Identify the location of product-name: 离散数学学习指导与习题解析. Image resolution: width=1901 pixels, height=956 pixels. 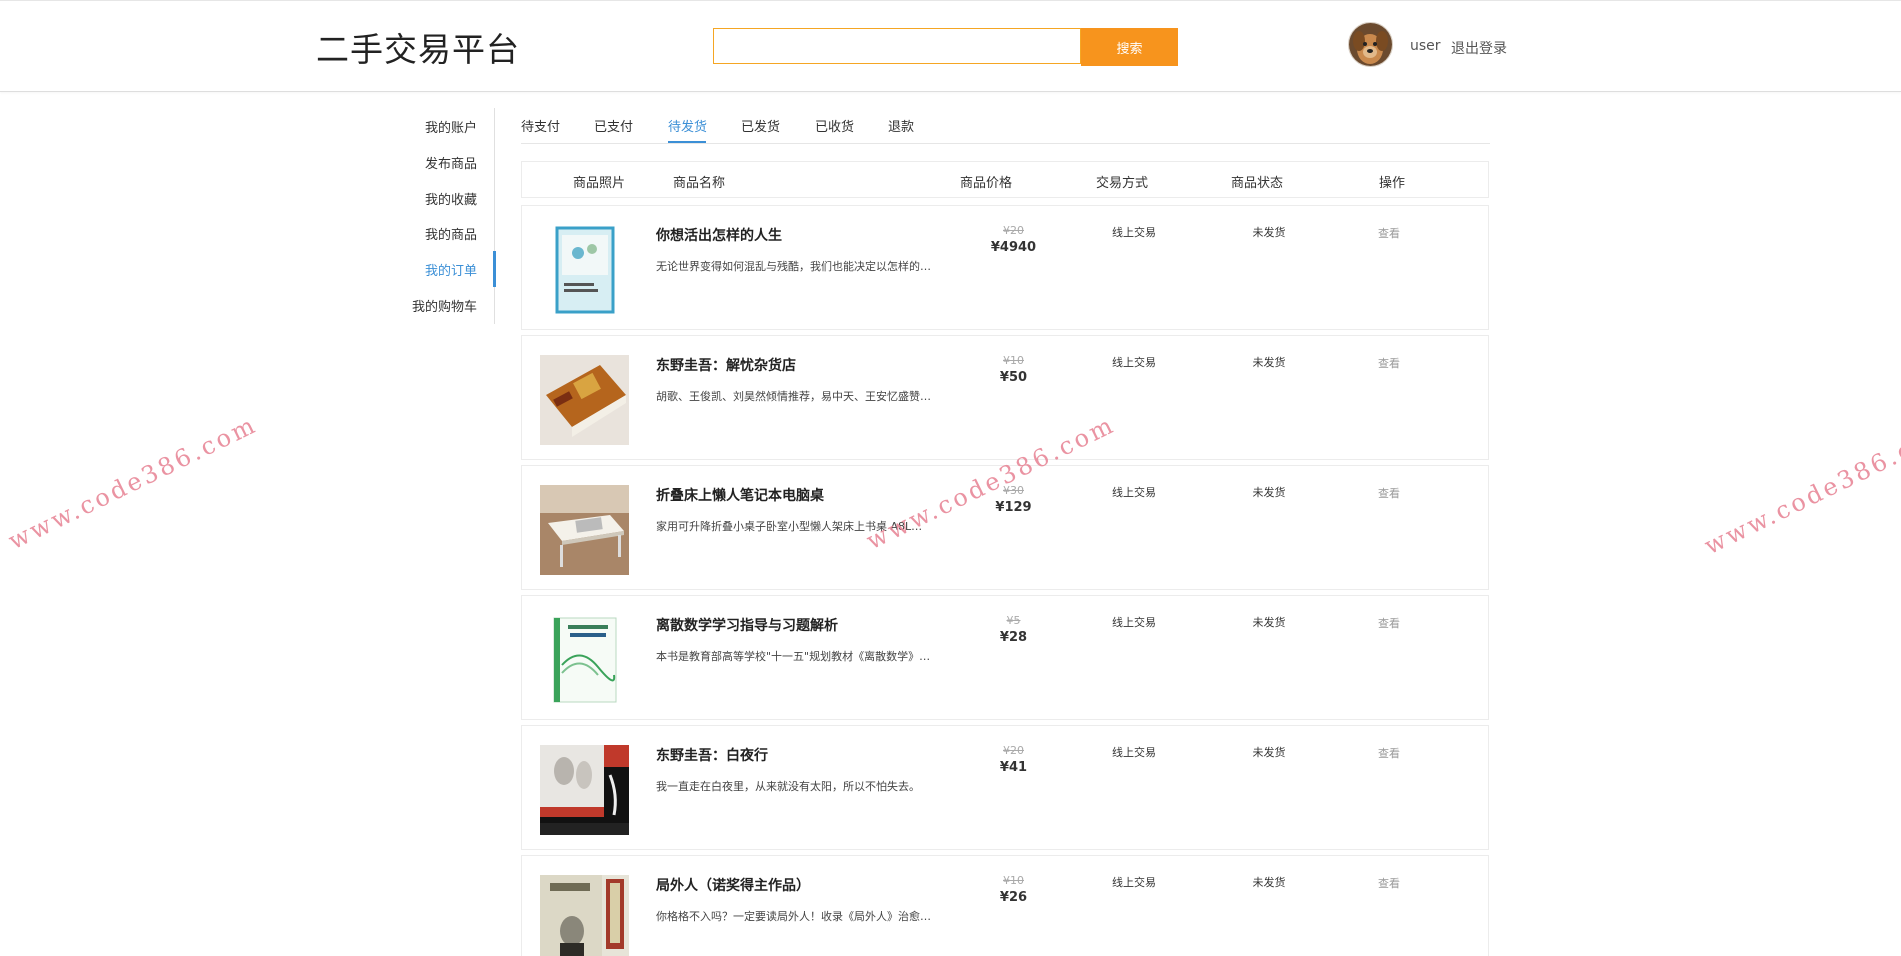
(747, 625).